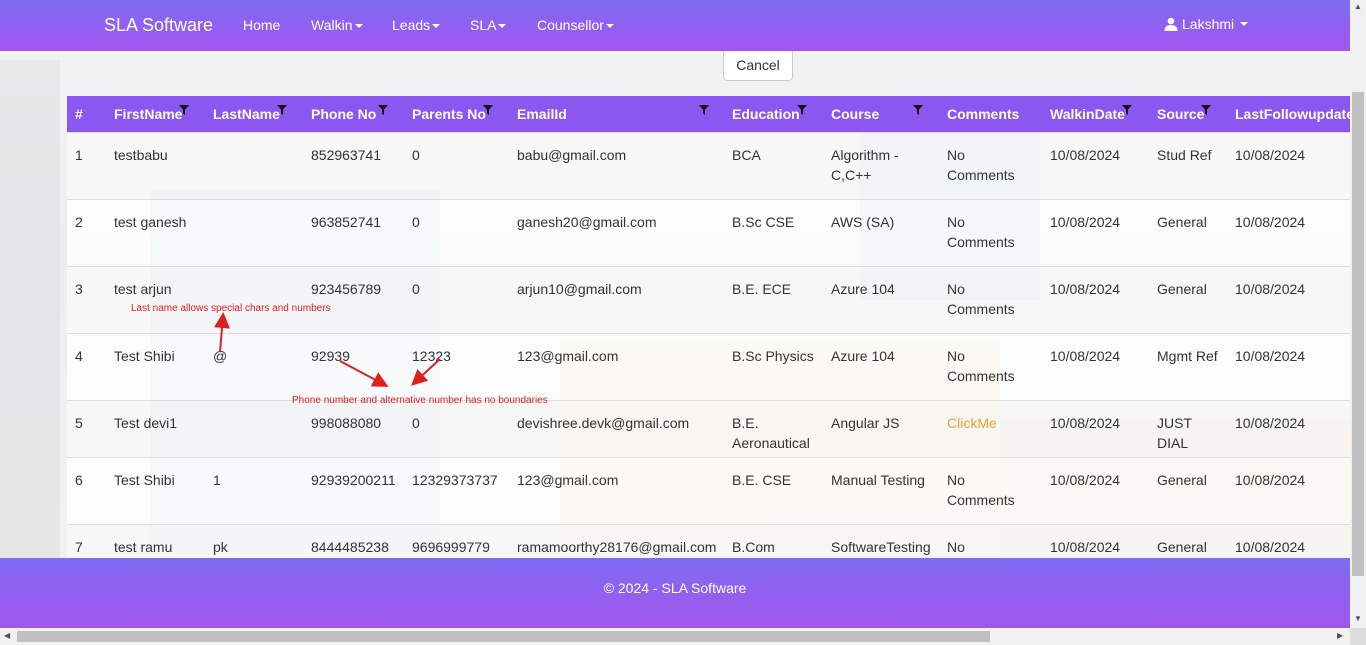 This screenshot has height=645, width=1366. What do you see at coordinates (86, 232) in the screenshot?
I see `cell-index: 2` at bounding box center [86, 232].